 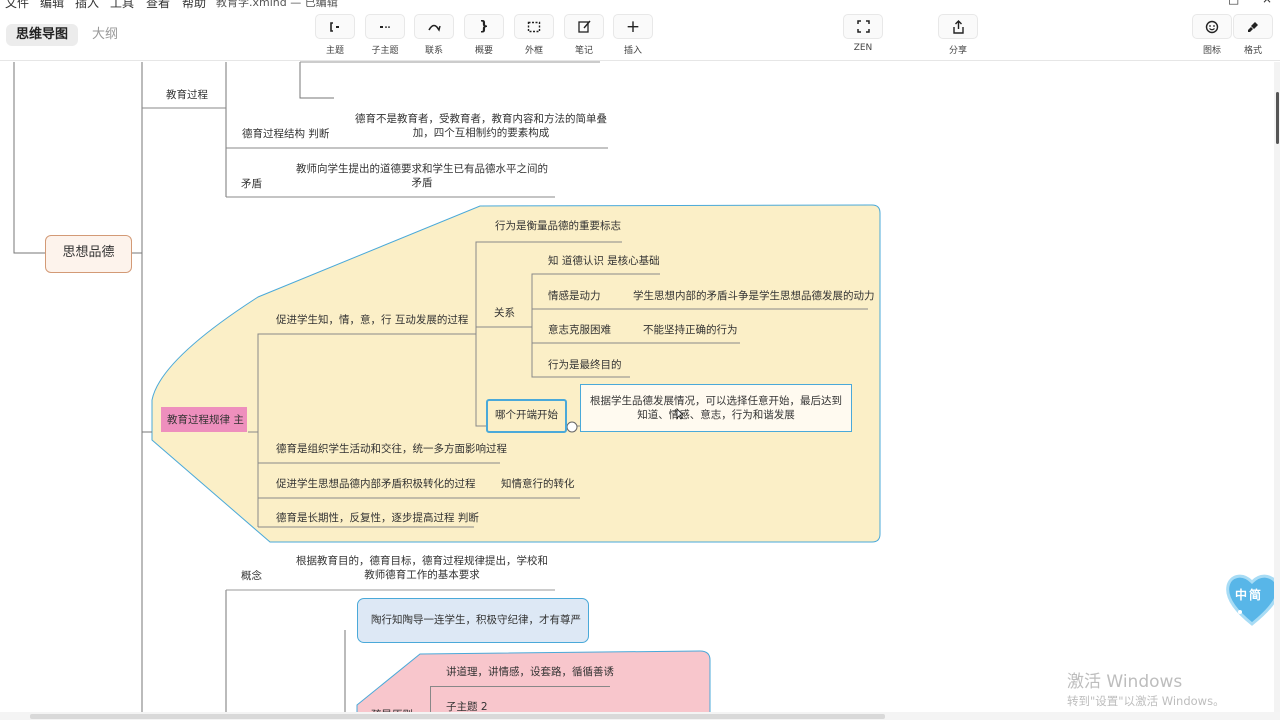 I want to click on process-branch, so click(x=184, y=152).